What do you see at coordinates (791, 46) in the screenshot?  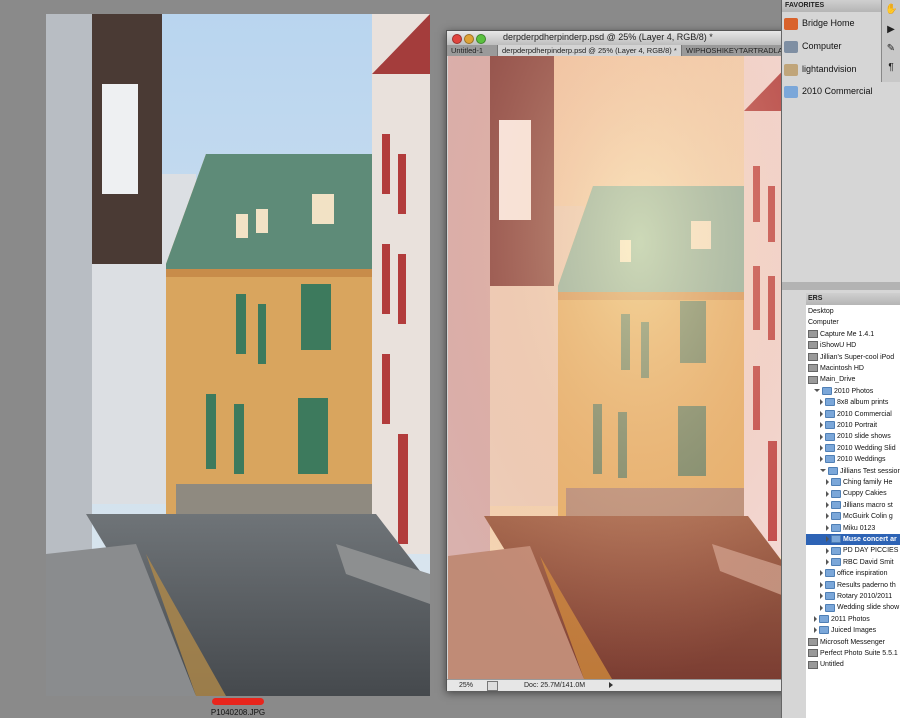 I see `computer-icon` at bounding box center [791, 46].